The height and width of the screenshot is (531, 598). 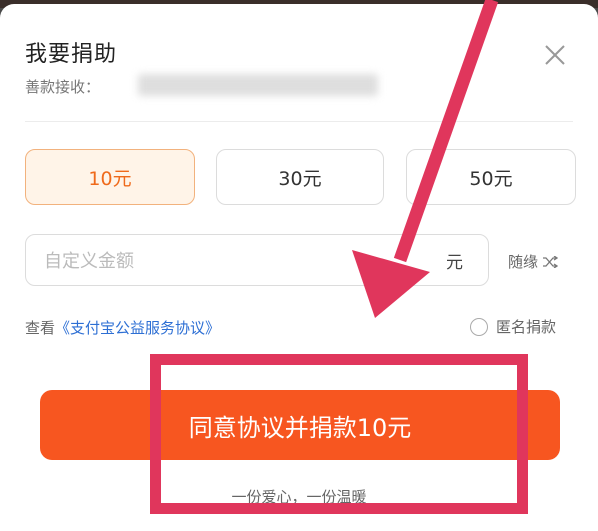 What do you see at coordinates (40, 328) in the screenshot?
I see `agreement-prefix: 查看` at bounding box center [40, 328].